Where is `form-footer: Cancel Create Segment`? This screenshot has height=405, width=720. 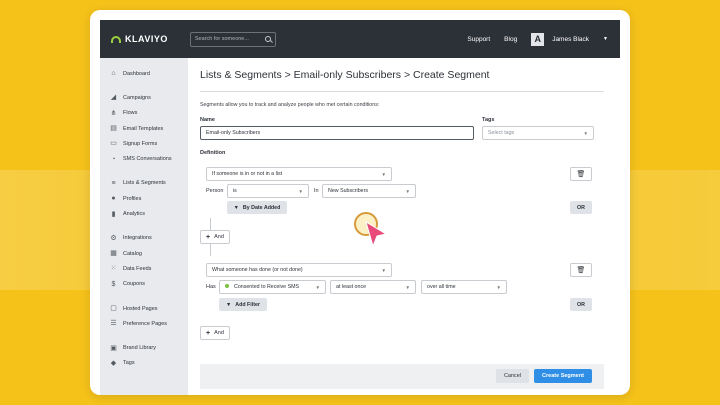 form-footer: Cancel Create Segment is located at coordinates (402, 376).